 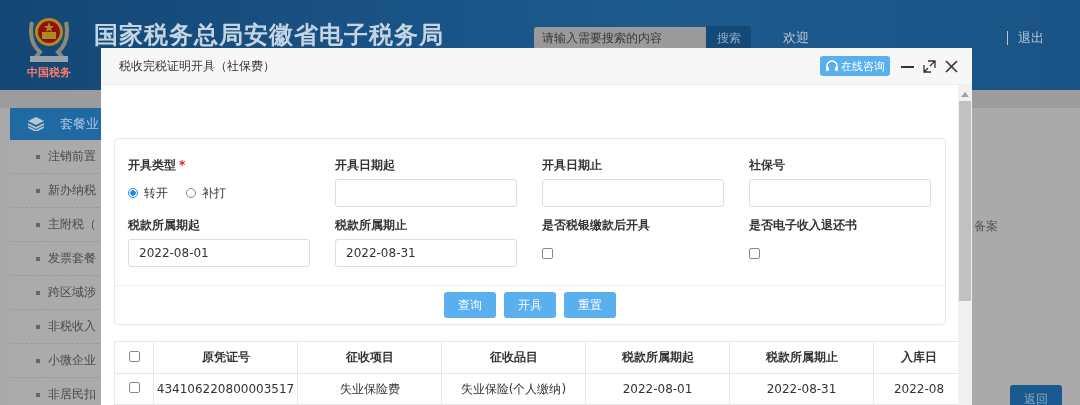 What do you see at coordinates (513, 389) in the screenshot?
I see `table-cell: 失业保险(个人缴纳)` at bounding box center [513, 389].